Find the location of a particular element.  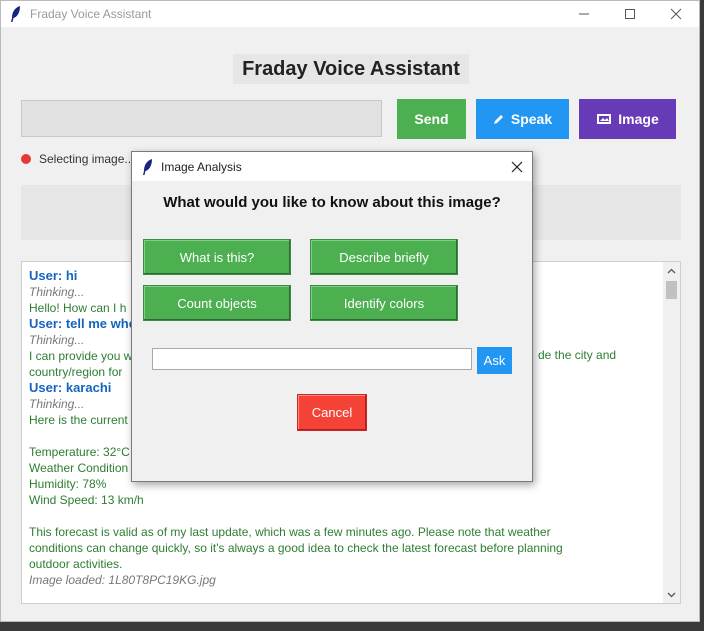

send-button: Send is located at coordinates (431, 119).